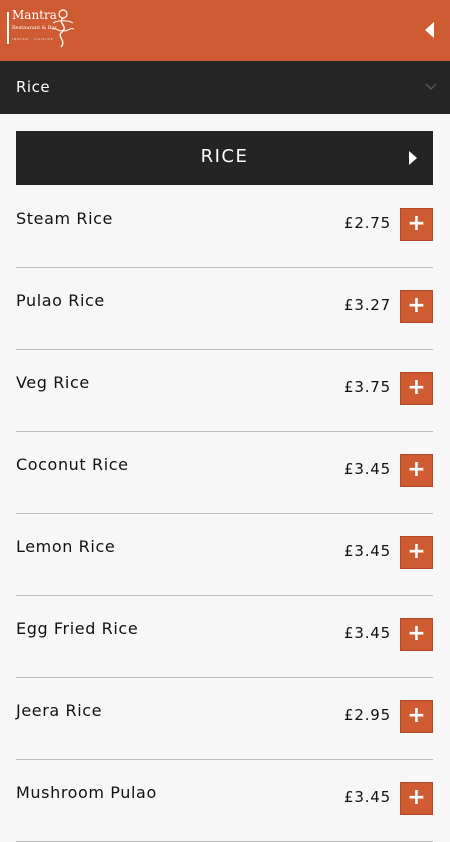 The width and height of the screenshot is (450, 842). I want to click on menu-item-name: Steam Rice, so click(64, 218).